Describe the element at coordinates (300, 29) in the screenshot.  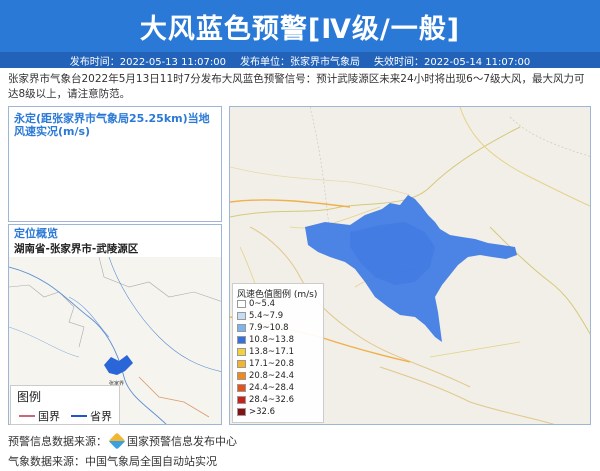
I see `page-title: 大风蓝色预警[Ⅳ级/一般]` at that location.